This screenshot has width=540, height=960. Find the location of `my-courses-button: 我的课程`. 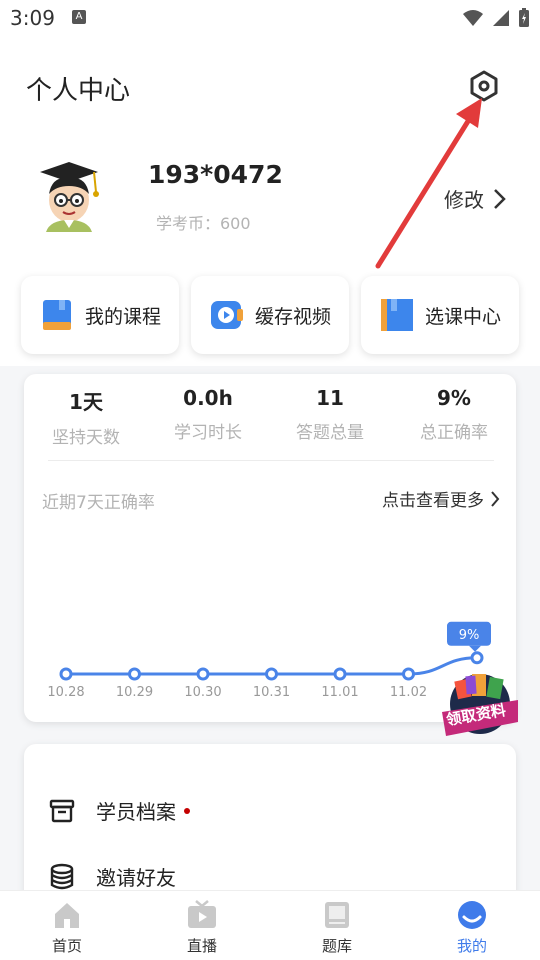

my-courses-button: 我的课程 is located at coordinates (100, 315).